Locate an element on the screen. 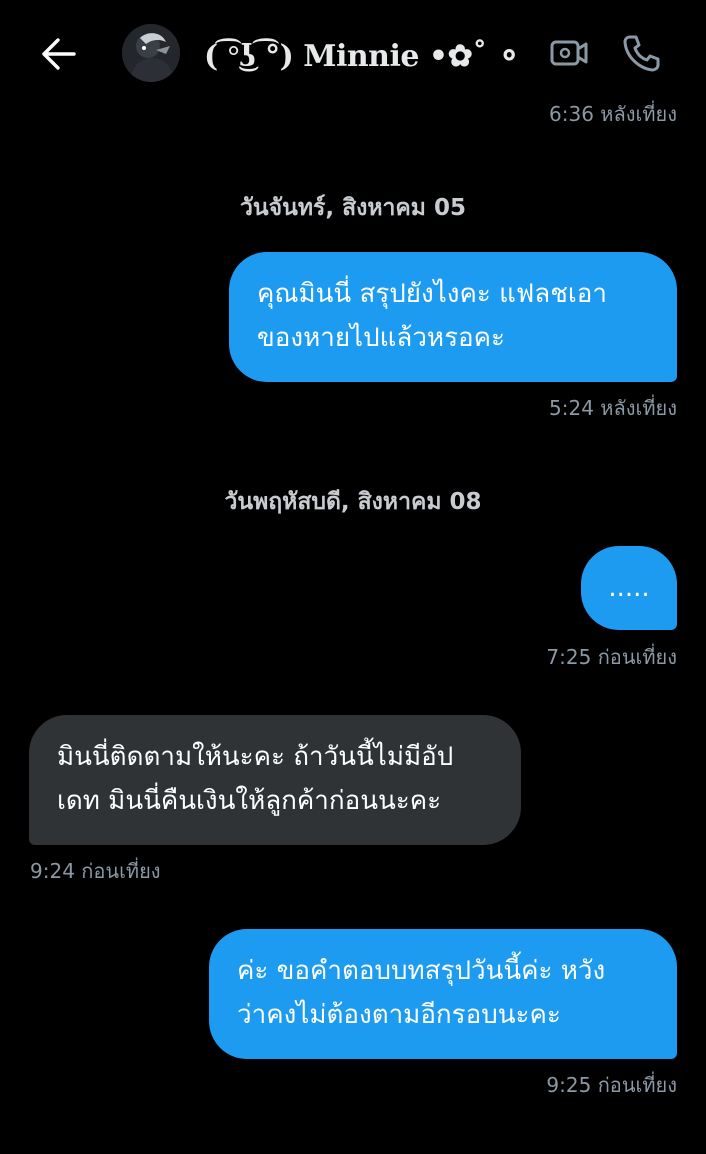 This screenshot has height=1154, width=706. date-separator: วันพฤหัสบดี, สิงหาคม 08 is located at coordinates (353, 502).